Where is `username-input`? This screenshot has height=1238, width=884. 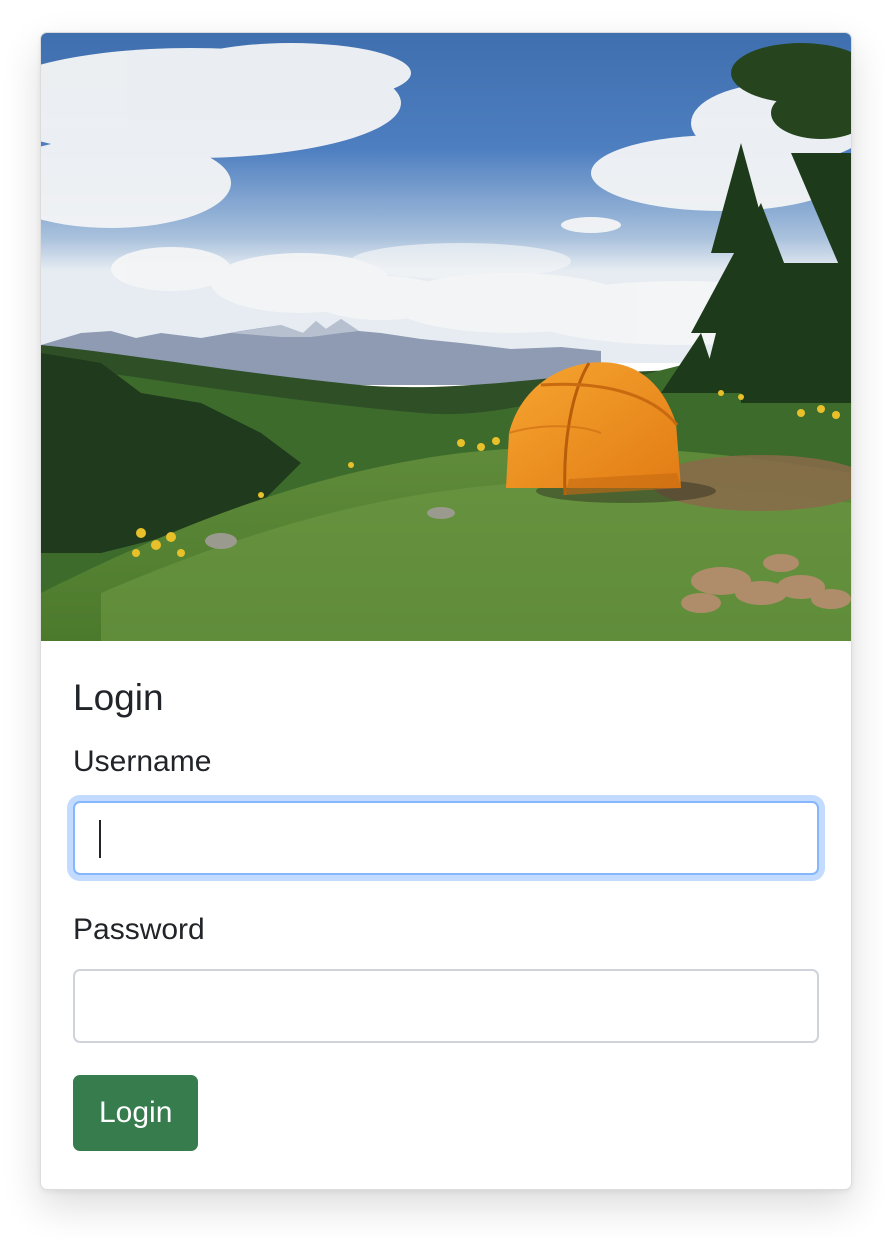
username-input is located at coordinates (446, 838).